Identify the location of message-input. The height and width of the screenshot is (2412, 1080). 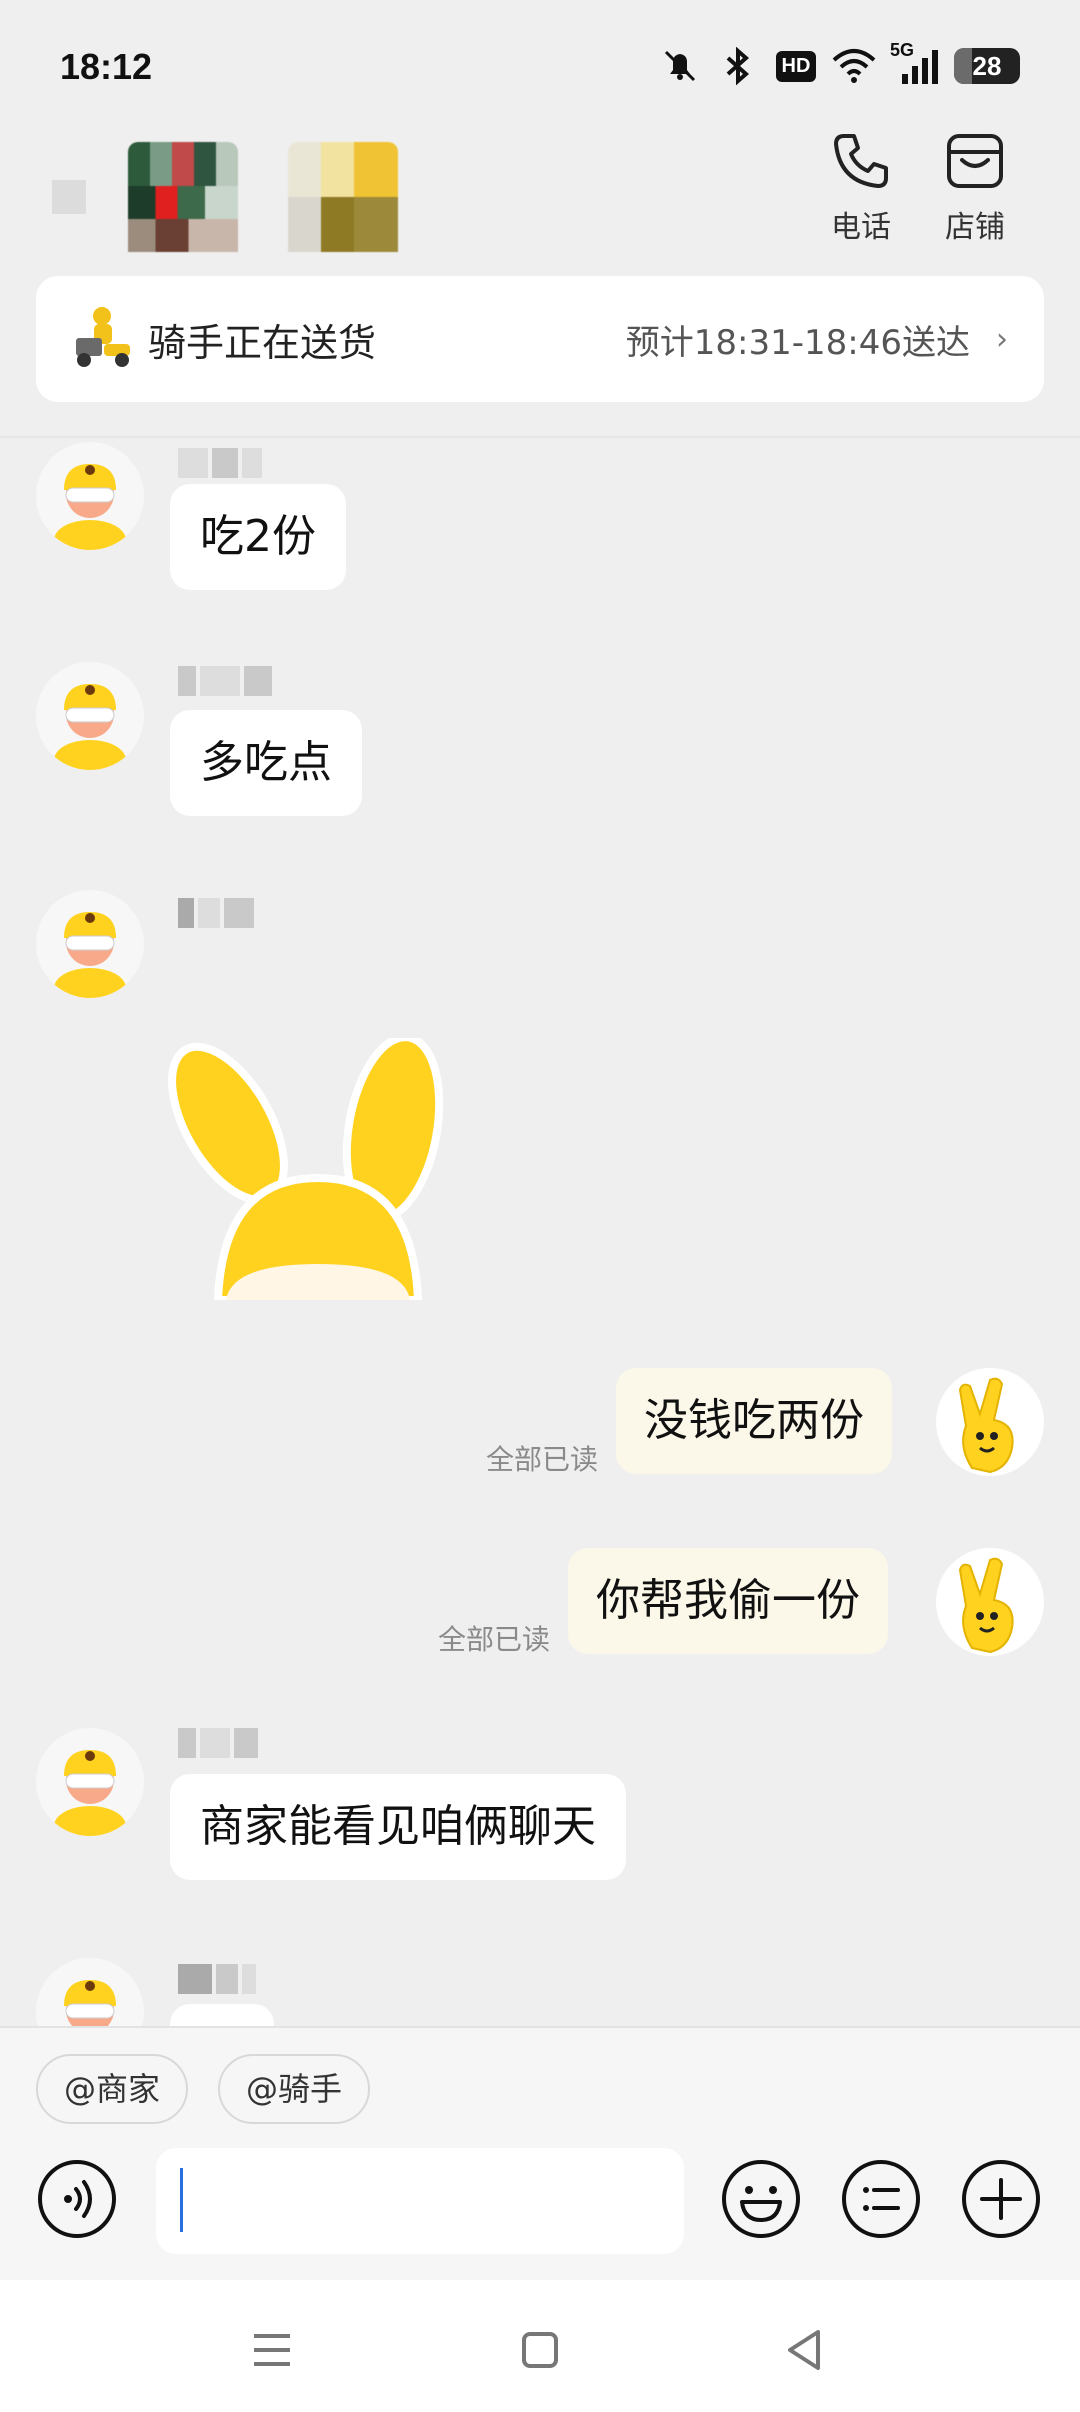
(420, 2201).